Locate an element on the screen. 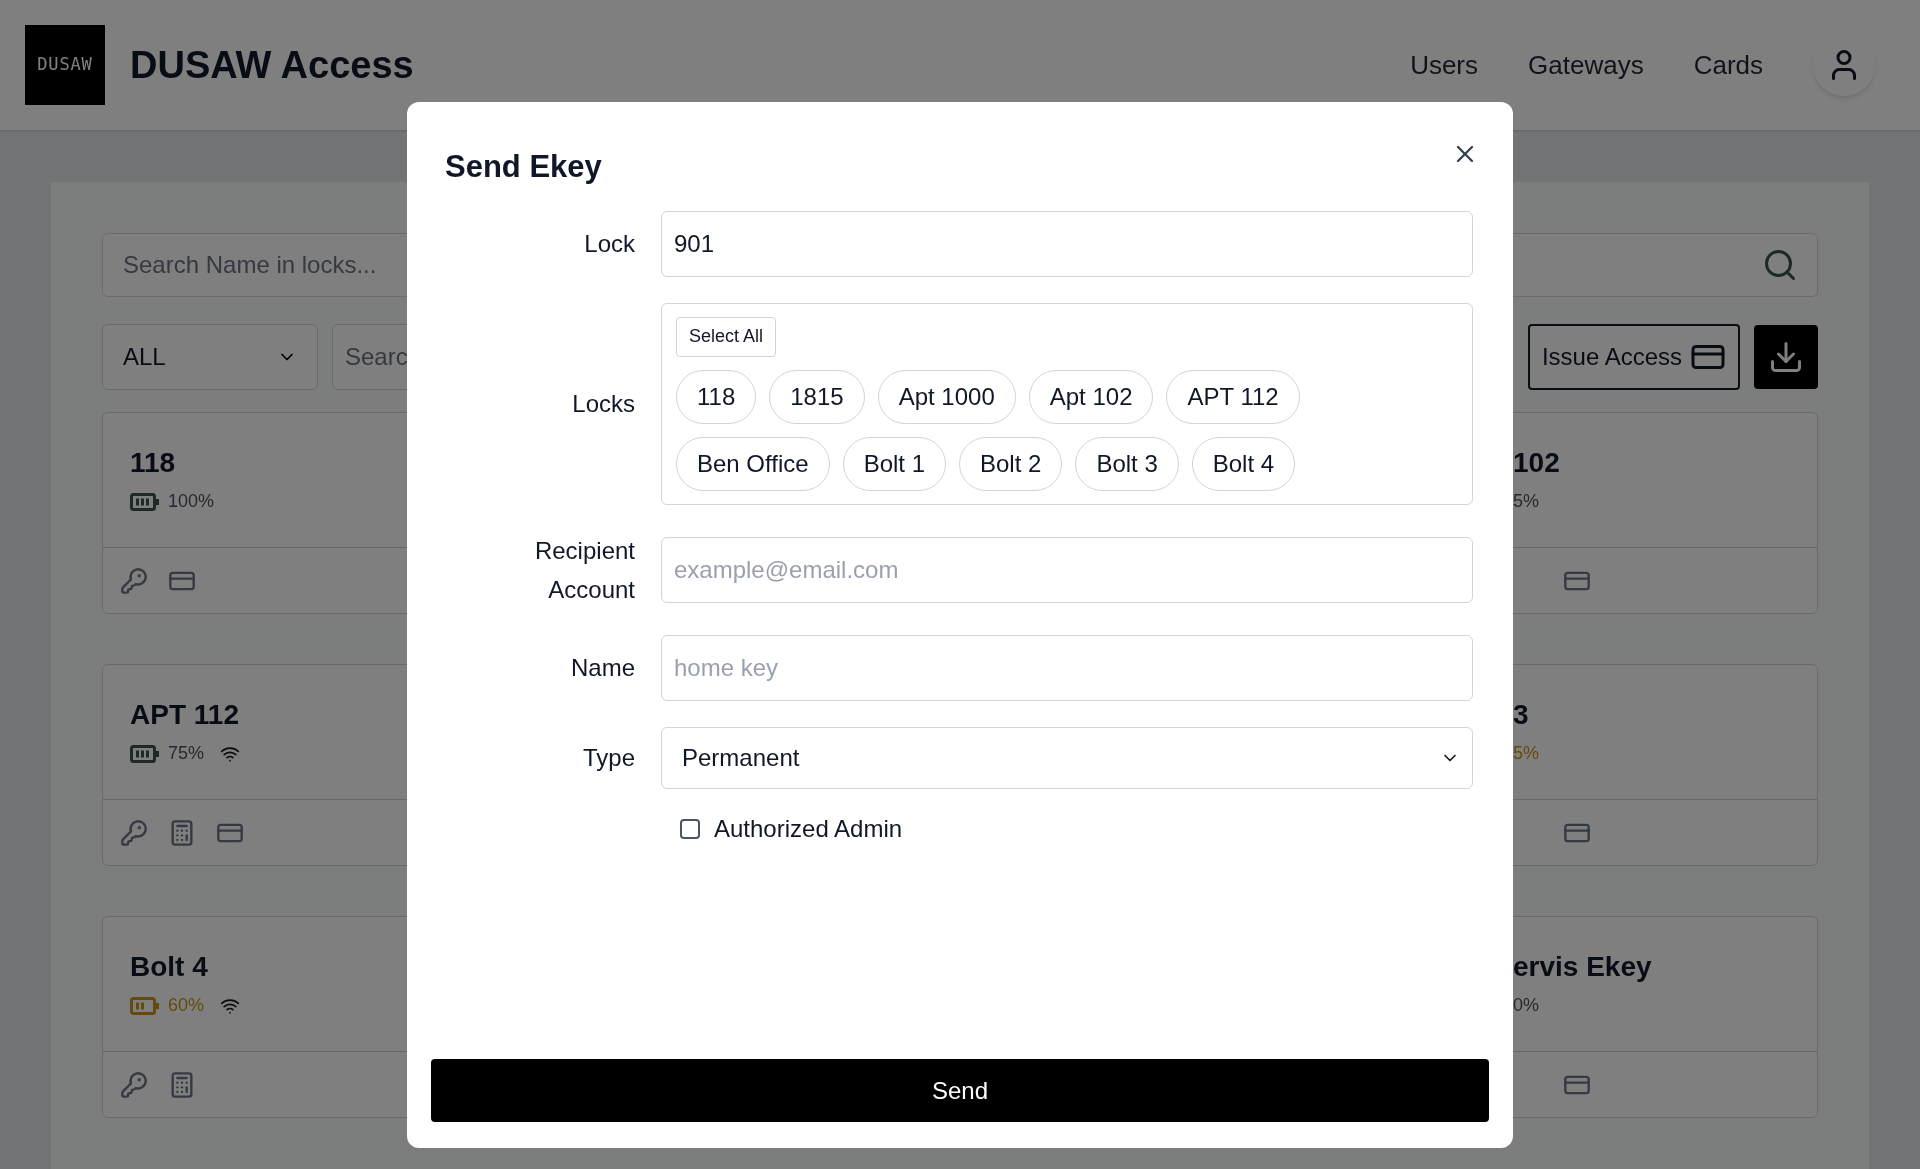 The height and width of the screenshot is (1169, 1920). lock-chip: 118 is located at coordinates (716, 396).